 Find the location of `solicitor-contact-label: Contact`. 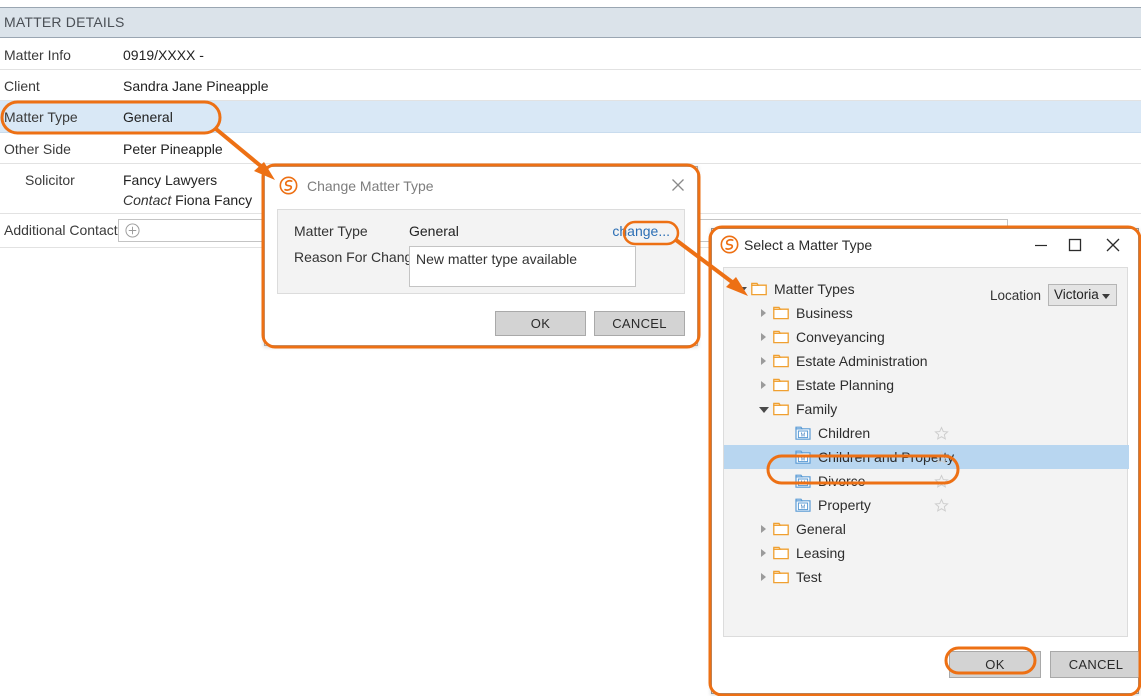

solicitor-contact-label: Contact is located at coordinates (147, 200).